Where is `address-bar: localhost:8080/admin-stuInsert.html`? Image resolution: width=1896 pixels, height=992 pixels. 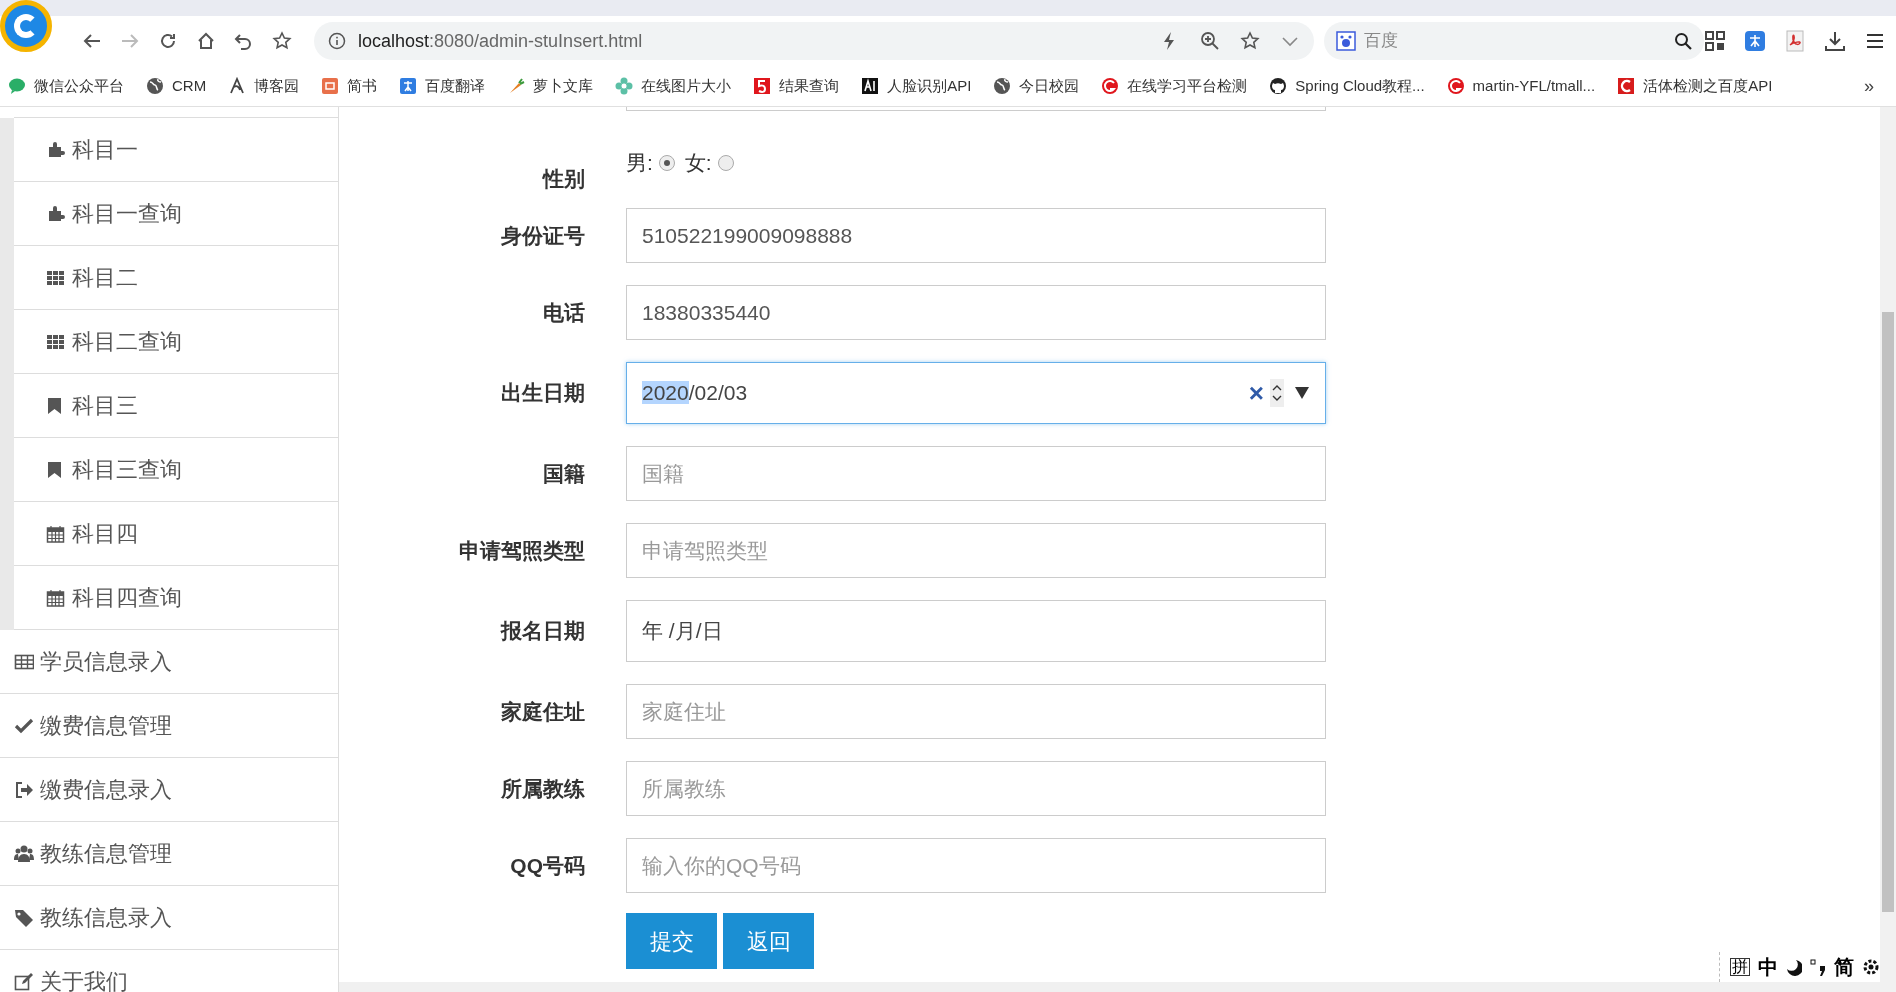
address-bar: localhost:8080/admin-stuInsert.html is located at coordinates (814, 41).